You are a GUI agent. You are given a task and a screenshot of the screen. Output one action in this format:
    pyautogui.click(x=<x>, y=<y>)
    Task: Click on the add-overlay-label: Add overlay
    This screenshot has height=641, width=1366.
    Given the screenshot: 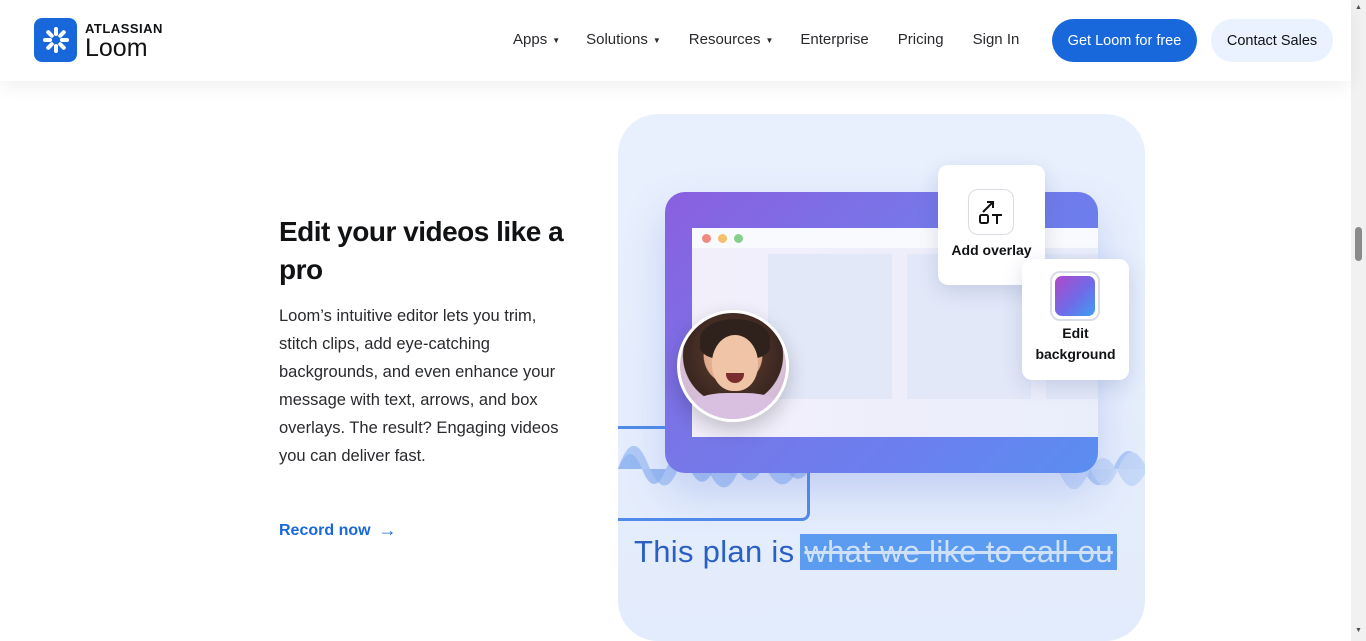 What is the action you would take?
    pyautogui.click(x=991, y=250)
    